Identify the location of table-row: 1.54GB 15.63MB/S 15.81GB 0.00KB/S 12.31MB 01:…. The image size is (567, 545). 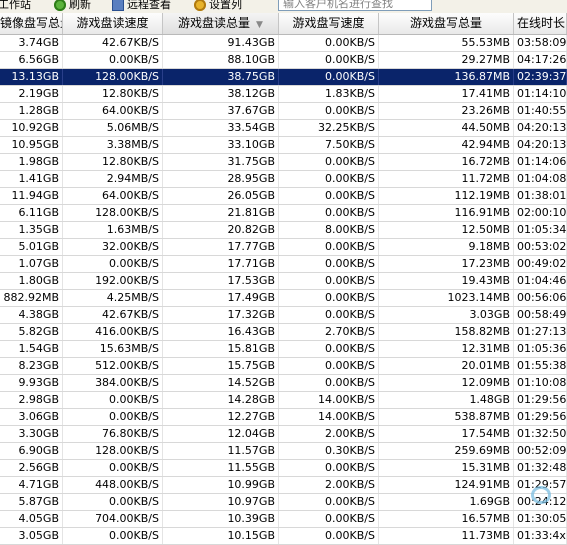
(283, 349).